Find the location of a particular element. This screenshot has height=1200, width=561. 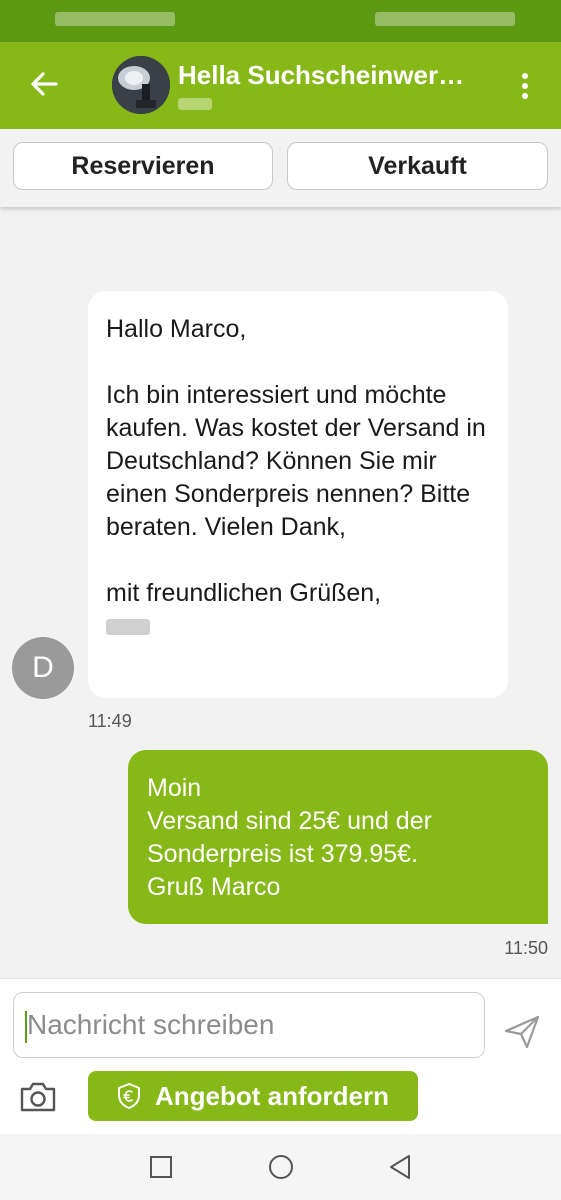

home-button is located at coordinates (281, 1167).